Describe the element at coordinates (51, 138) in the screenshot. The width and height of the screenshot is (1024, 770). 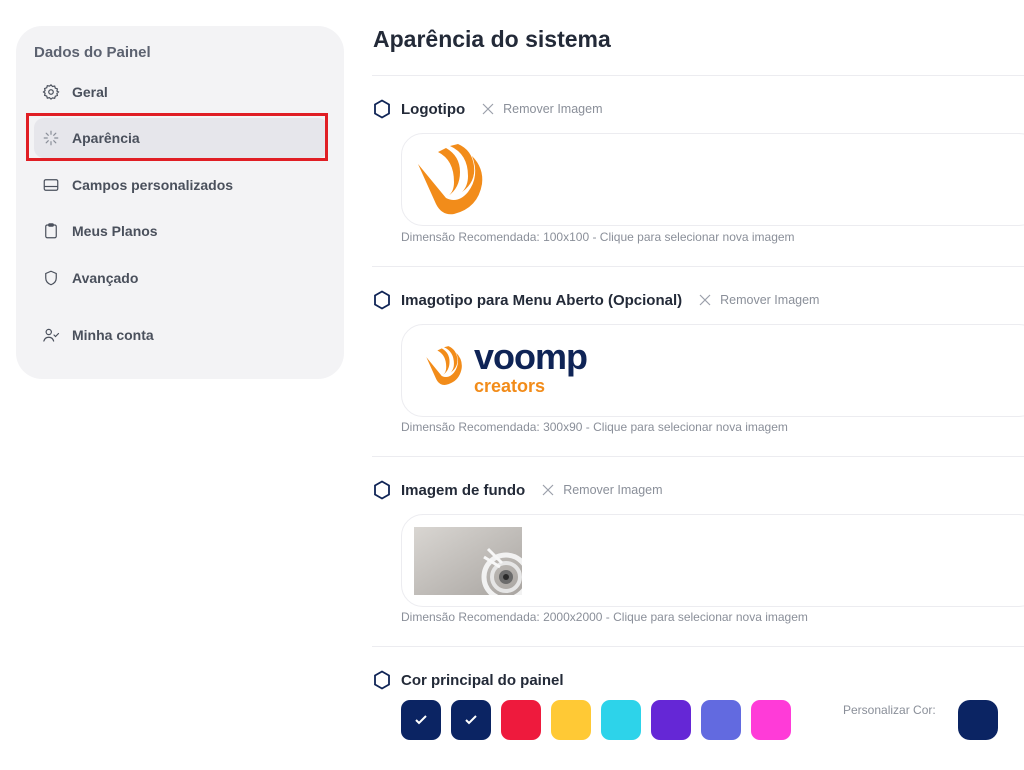
I see `loader-icon` at that location.